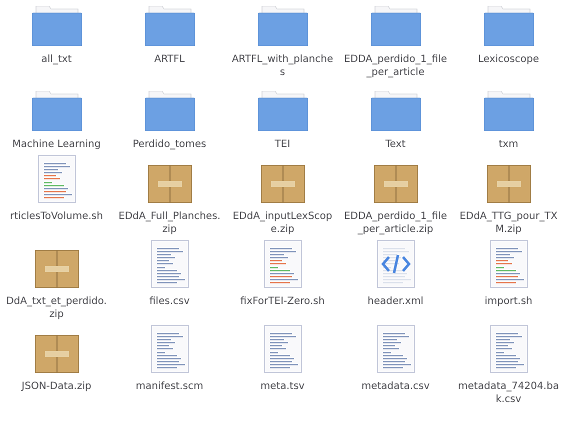  What do you see at coordinates (283, 223) in the screenshot?
I see `file-name: EDdA_inputLexScope.zip` at bounding box center [283, 223].